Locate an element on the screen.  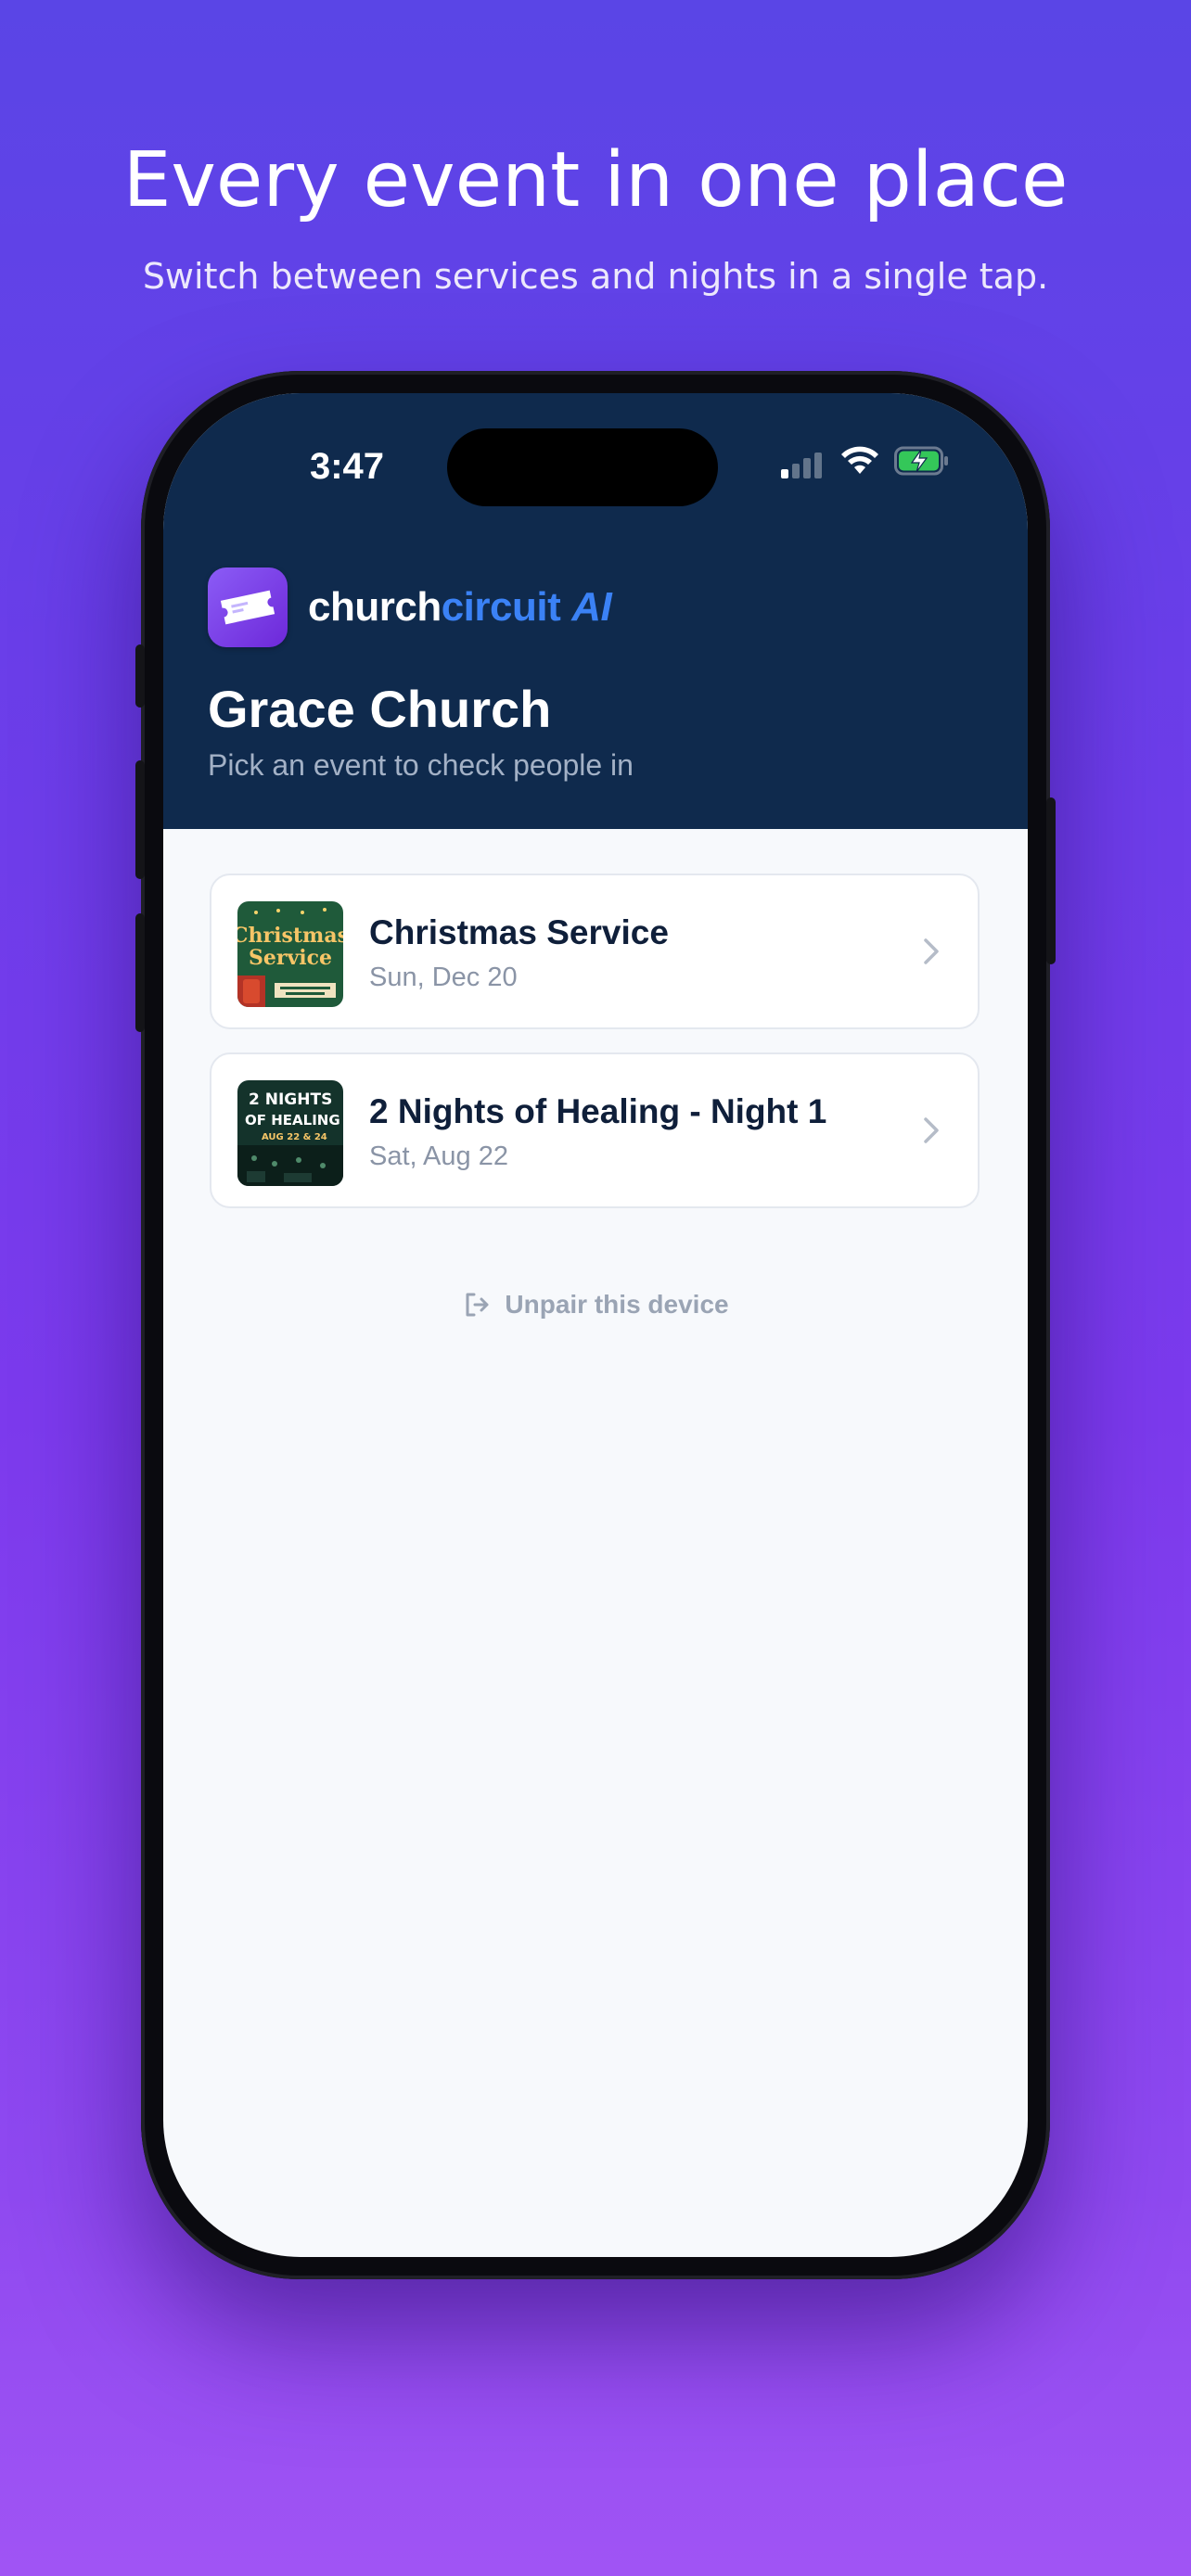
brand-logo-row: churchcircuit AI is located at coordinates (410, 607).